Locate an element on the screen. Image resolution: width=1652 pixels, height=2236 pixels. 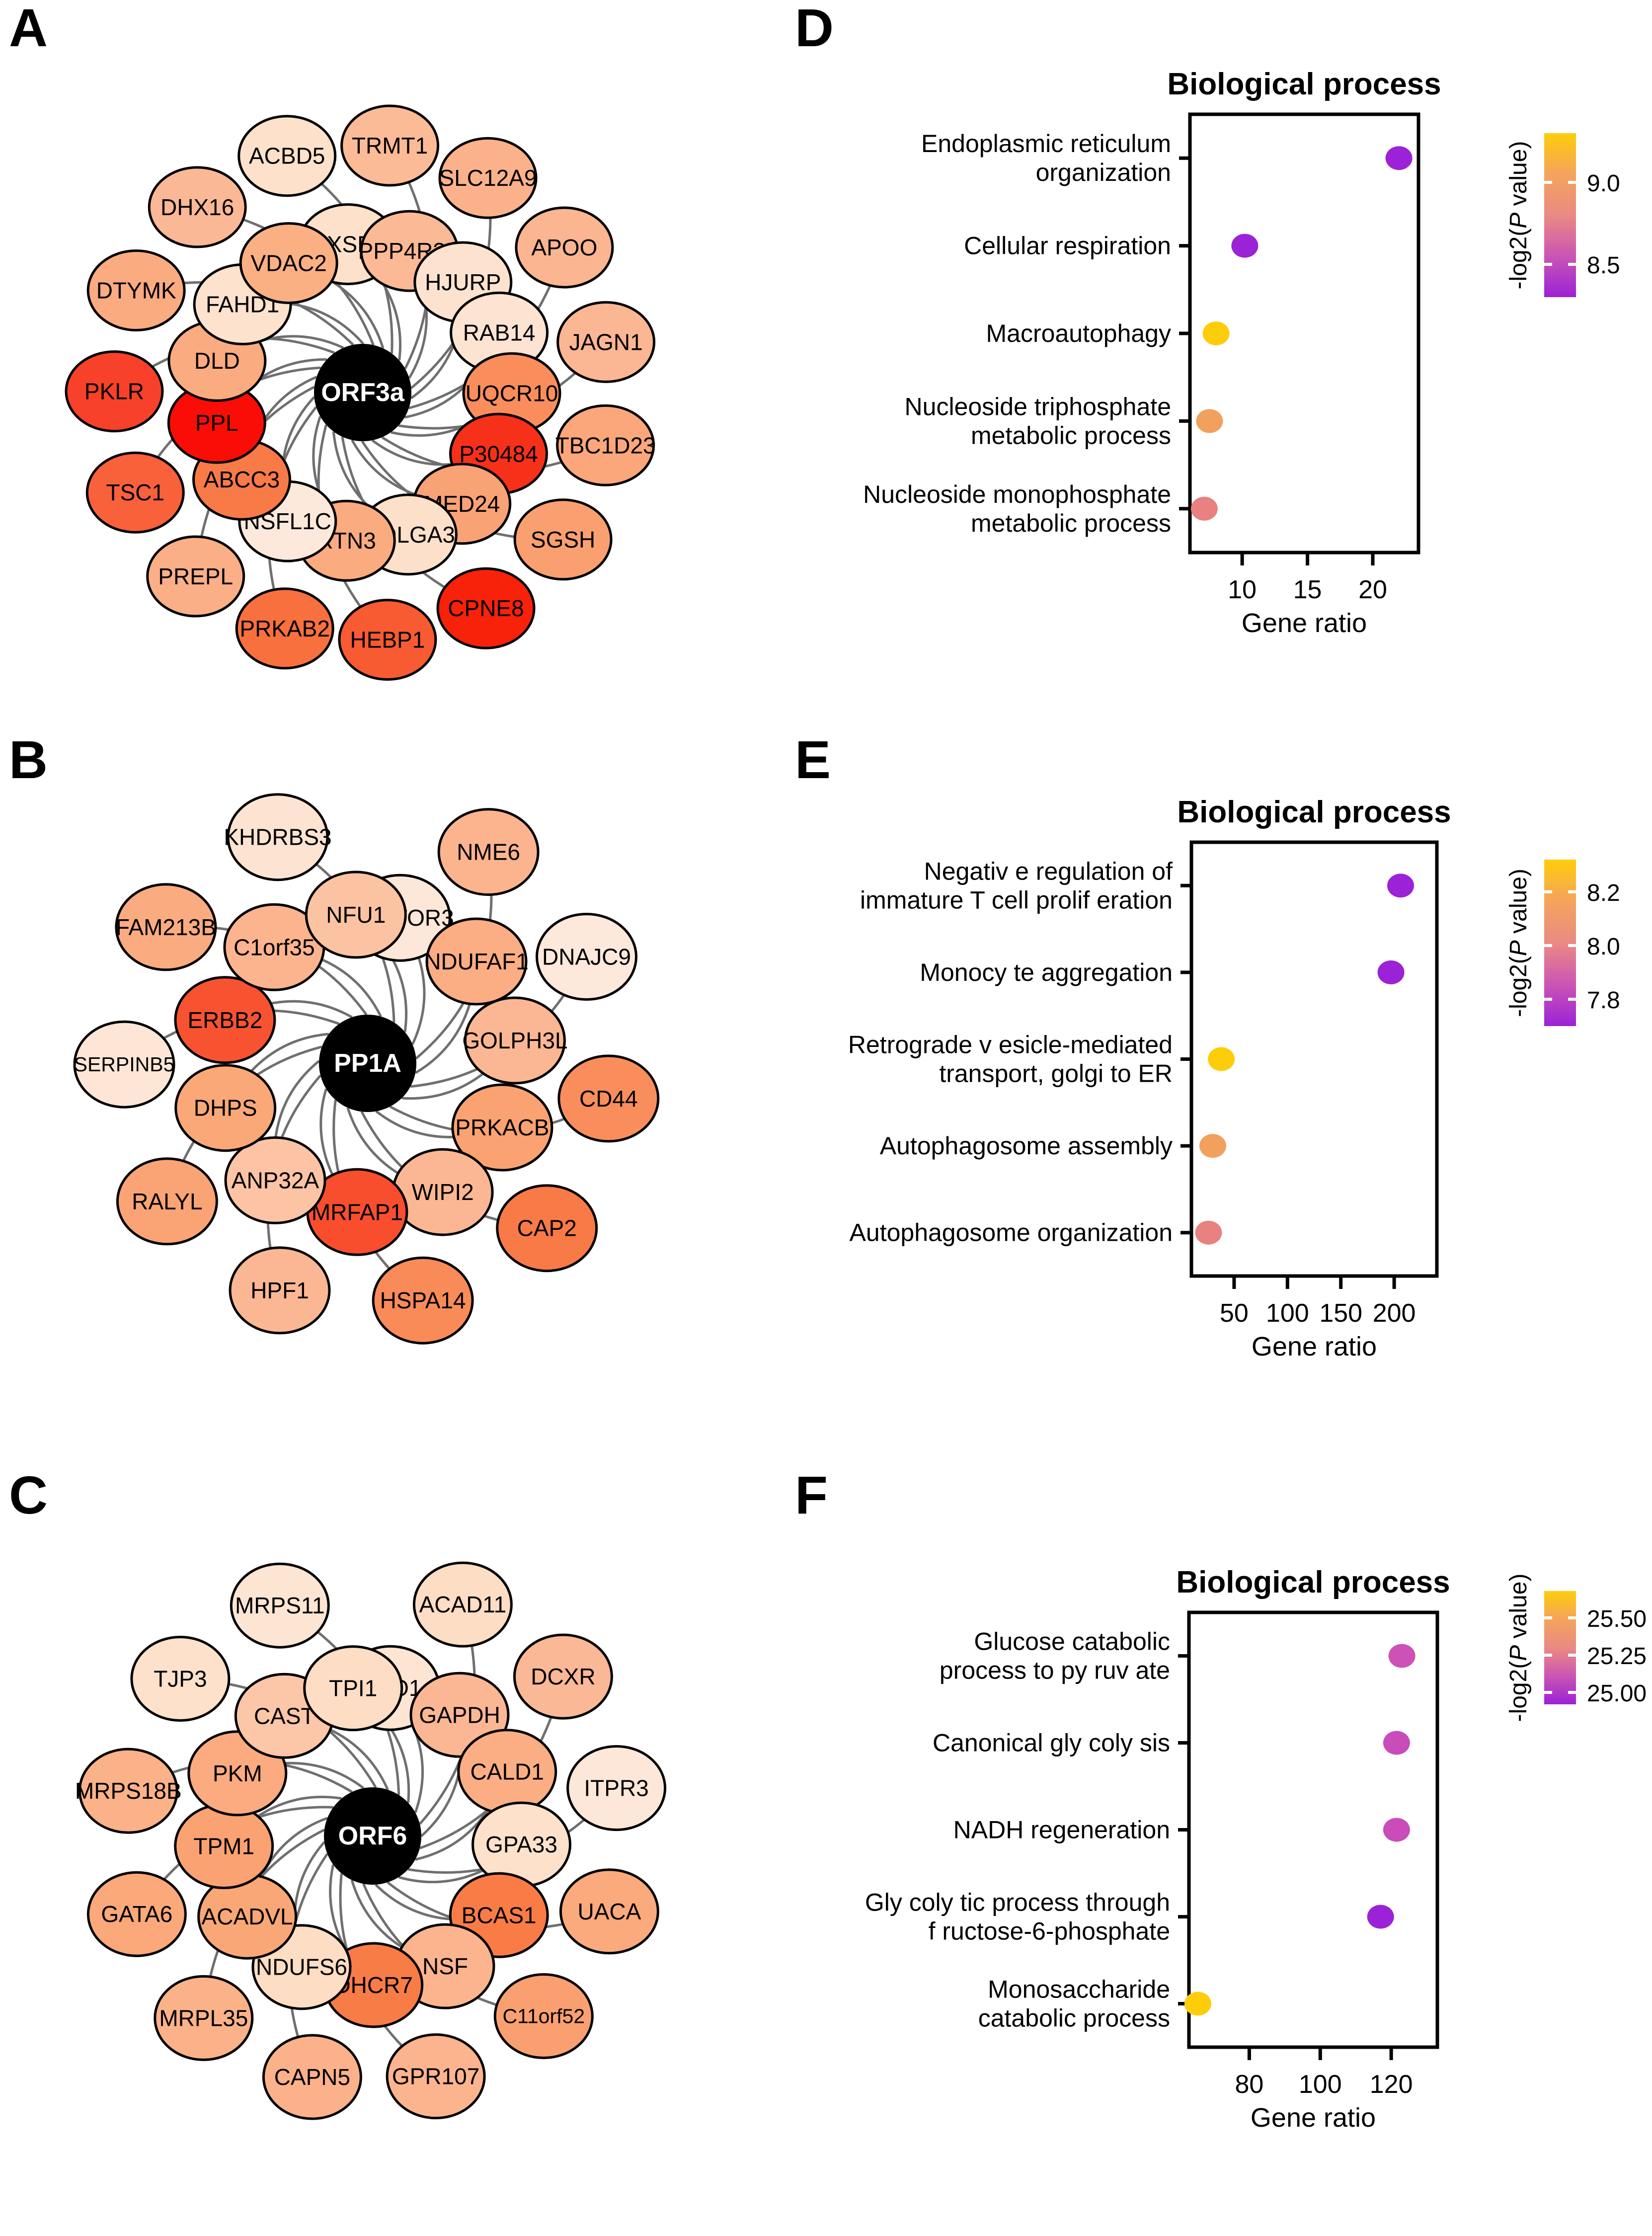
network-node: PRKAB2 is located at coordinates (284, 628).